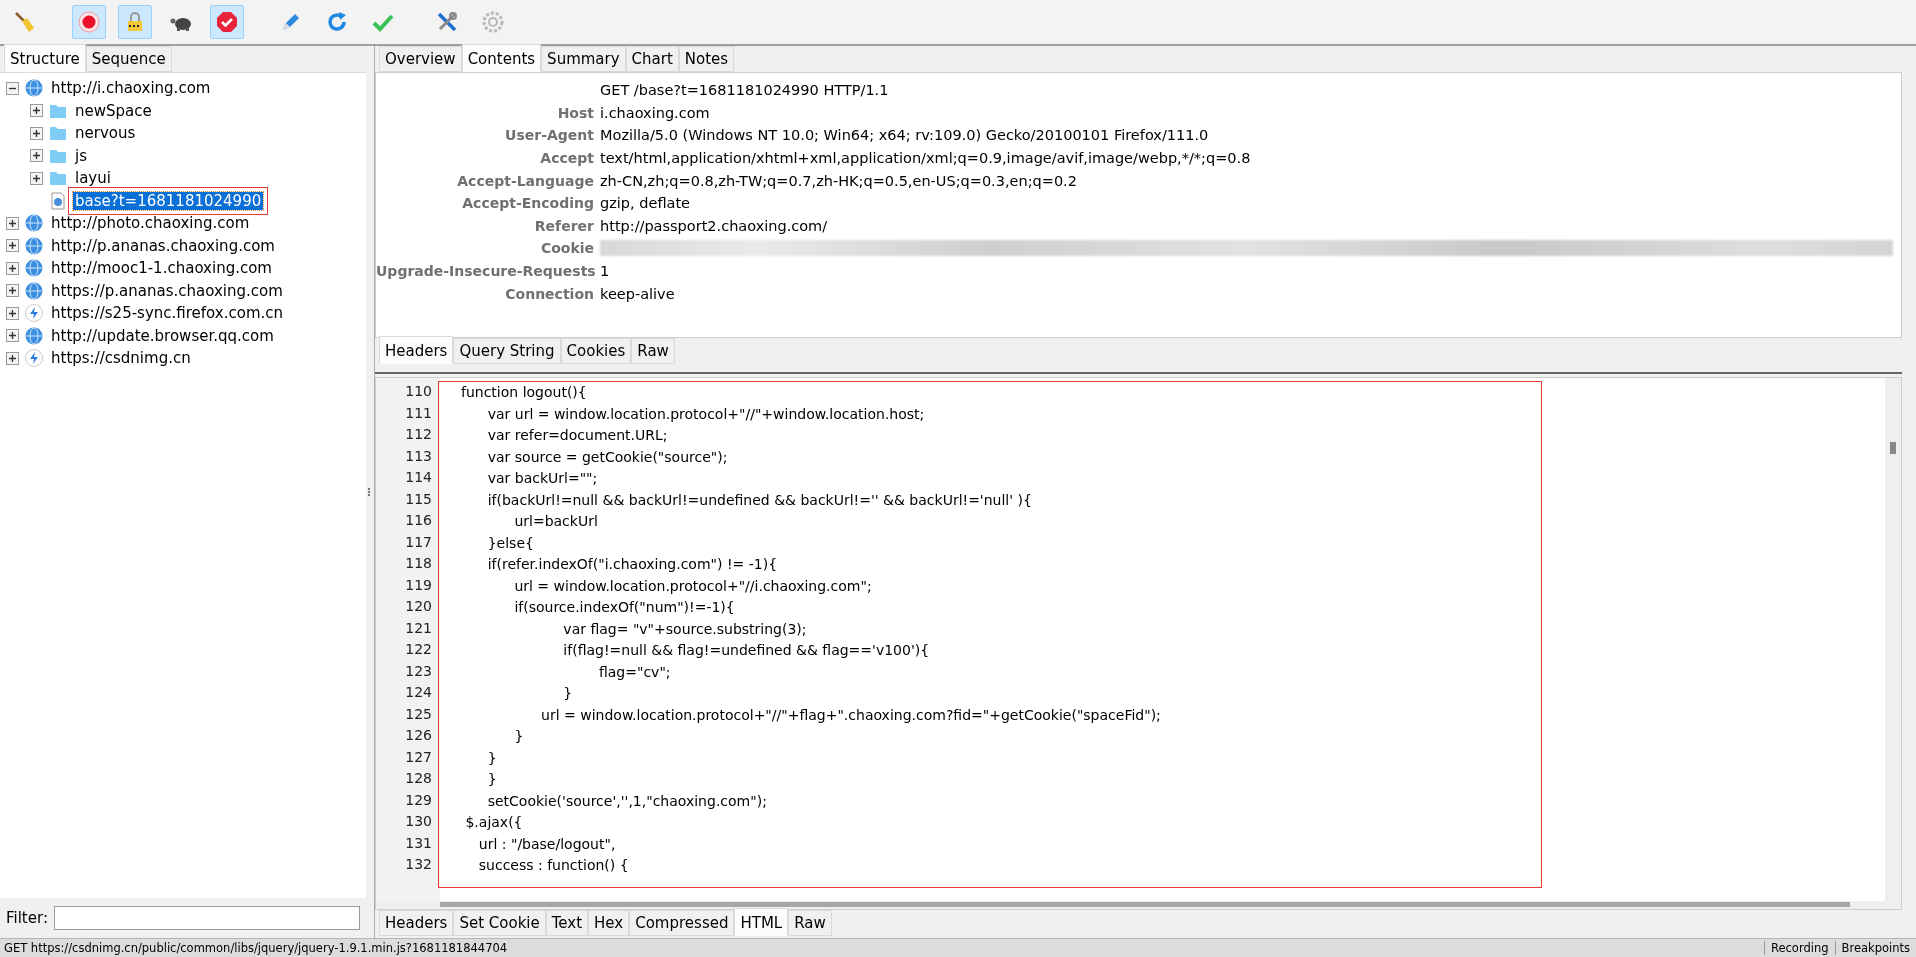  I want to click on tree-item: http://update.browser.qq.com, so click(162, 335).